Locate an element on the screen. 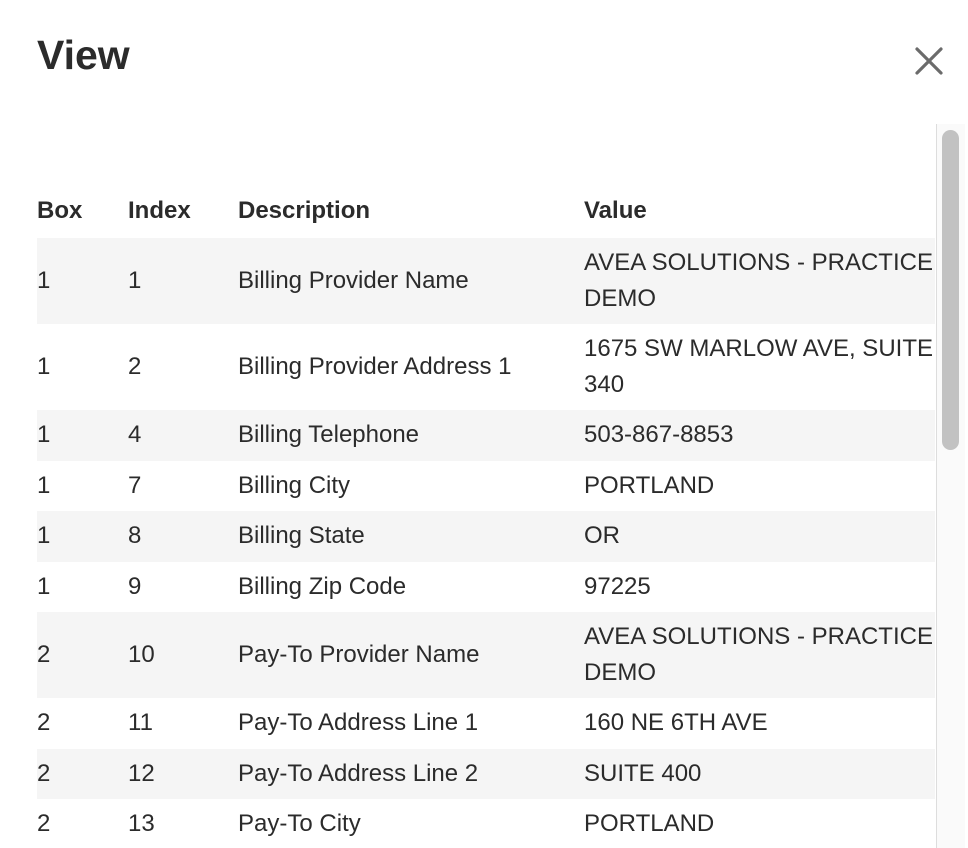 This screenshot has height=848, width=968. table-row: 1 7 Billing City PORTLAND is located at coordinates (486, 486).